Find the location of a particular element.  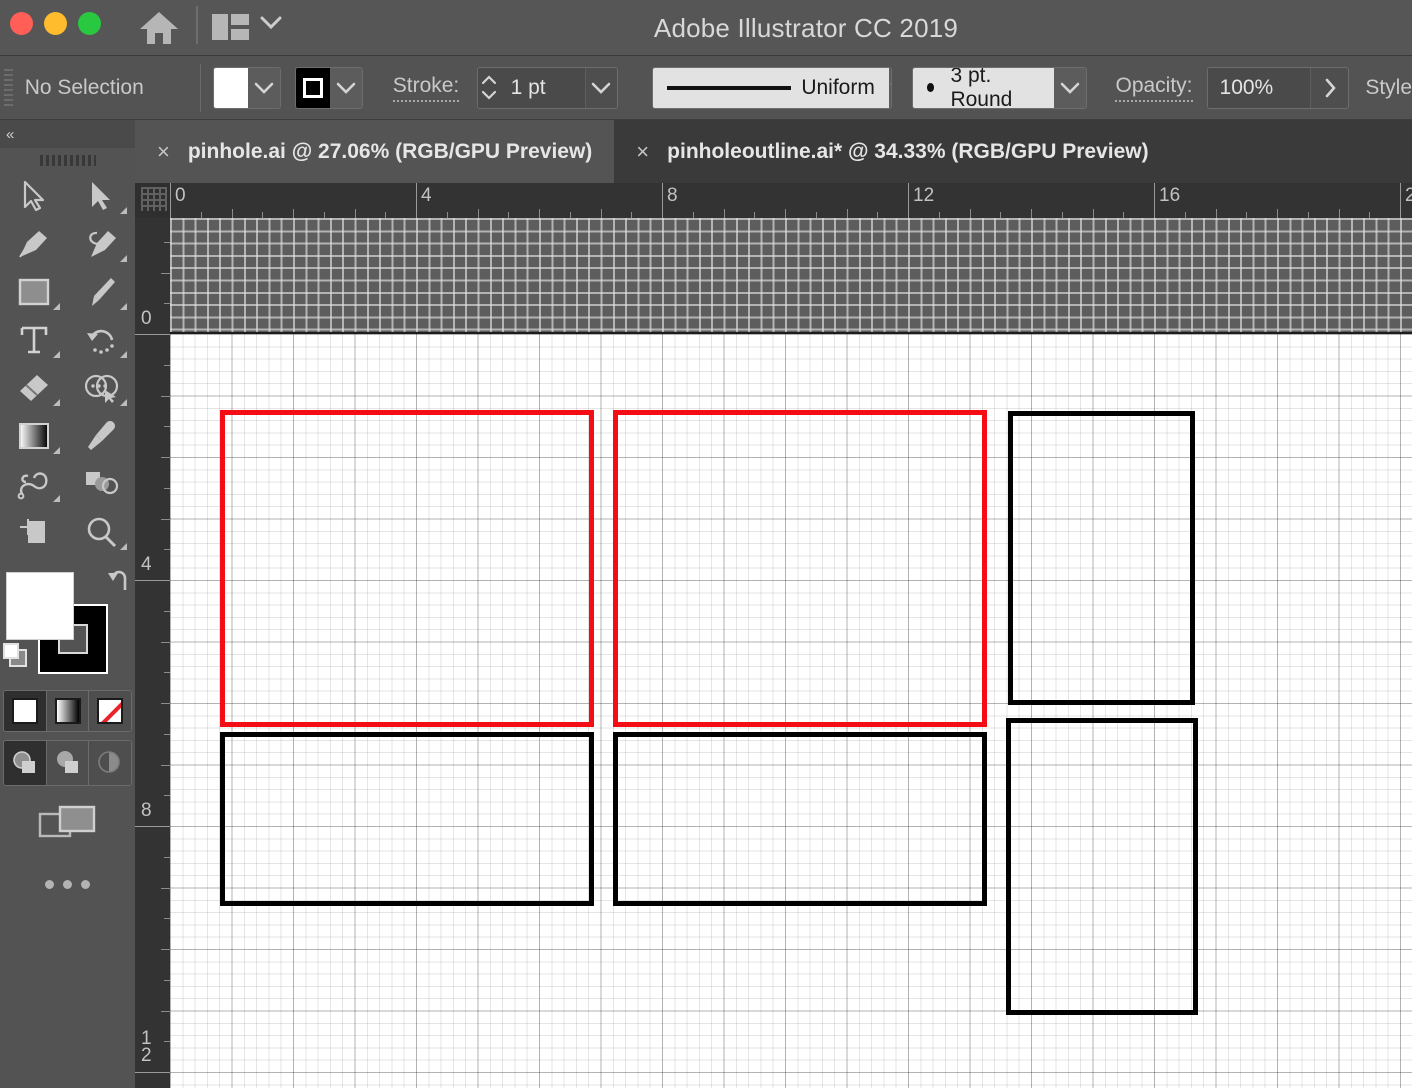

brush-chevron-down-icon is located at coordinates (1070, 87).